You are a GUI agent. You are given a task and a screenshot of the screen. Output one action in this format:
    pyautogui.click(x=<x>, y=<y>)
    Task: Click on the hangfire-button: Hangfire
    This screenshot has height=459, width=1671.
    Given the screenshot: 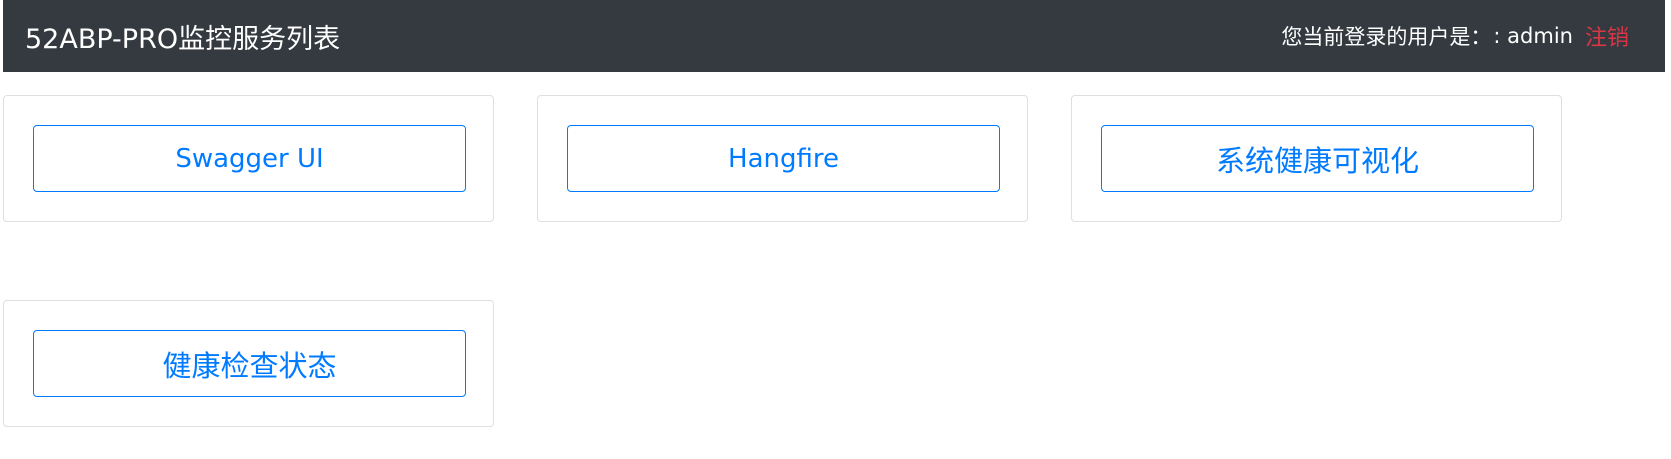 What is the action you would take?
    pyautogui.click(x=783, y=158)
    